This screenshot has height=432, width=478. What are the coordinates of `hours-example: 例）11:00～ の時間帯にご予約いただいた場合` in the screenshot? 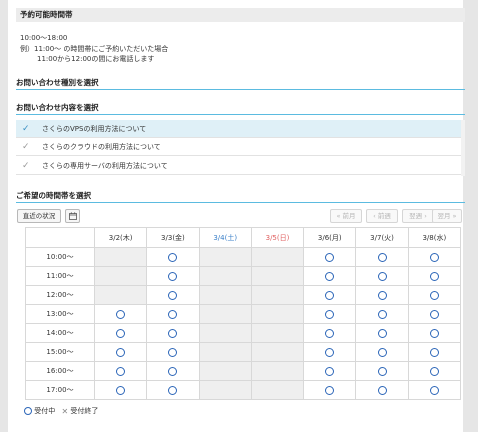 It's located at (94, 48).